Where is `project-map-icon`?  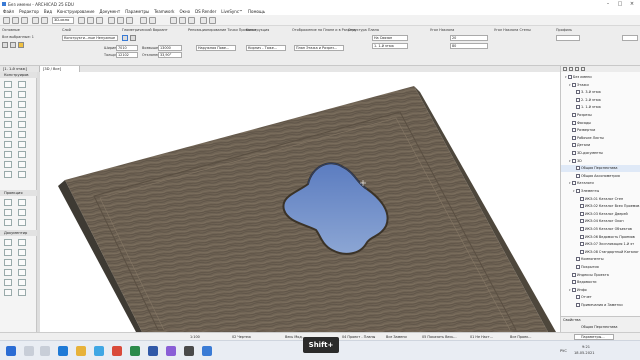 project-map-icon is located at coordinates (565, 69).